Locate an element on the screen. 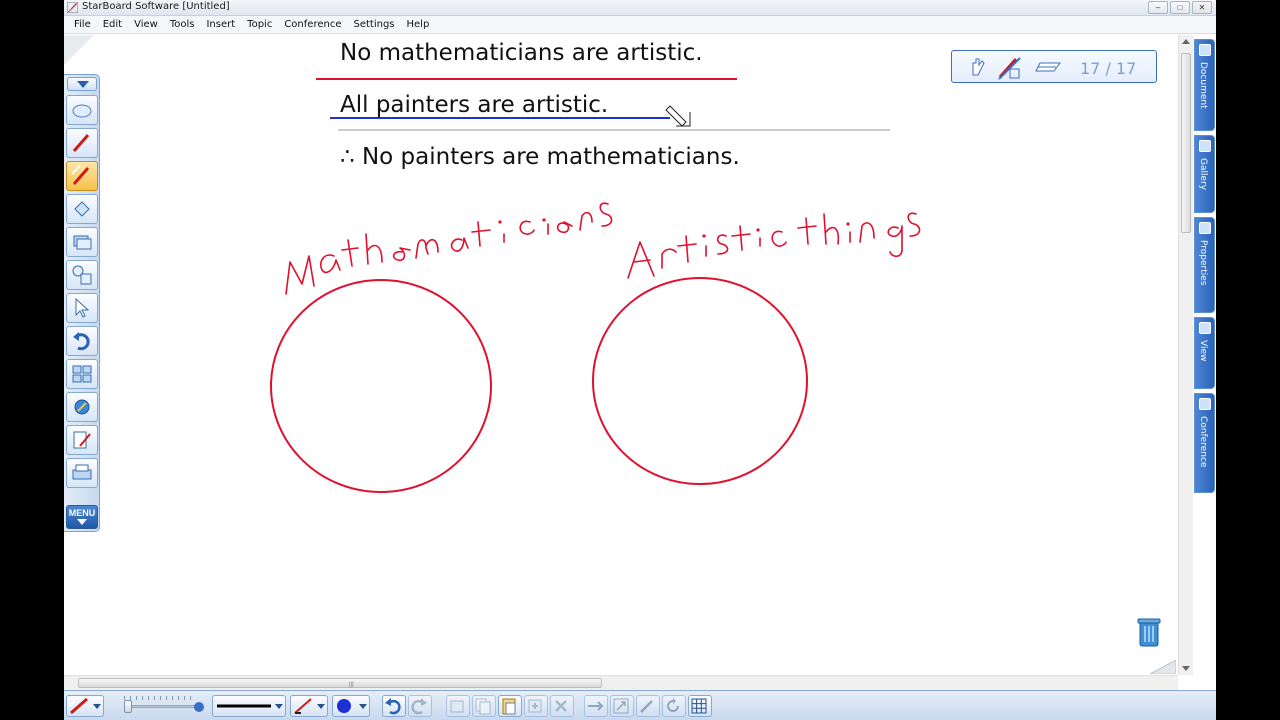 The image size is (1280, 720). paint-bucket-tool is located at coordinates (82, 209).